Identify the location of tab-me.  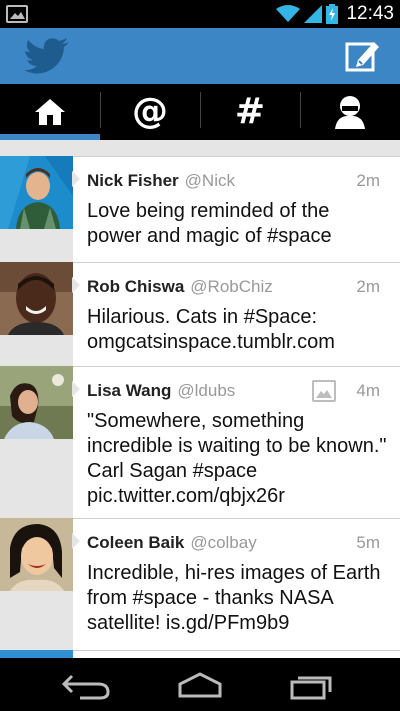
(350, 112).